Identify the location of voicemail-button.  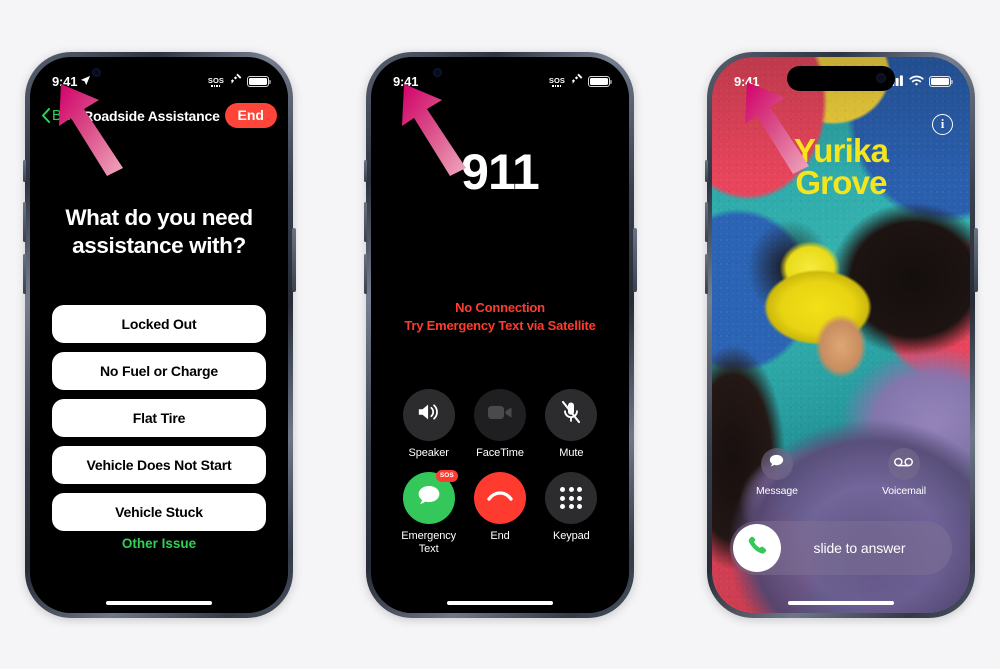
(903, 463).